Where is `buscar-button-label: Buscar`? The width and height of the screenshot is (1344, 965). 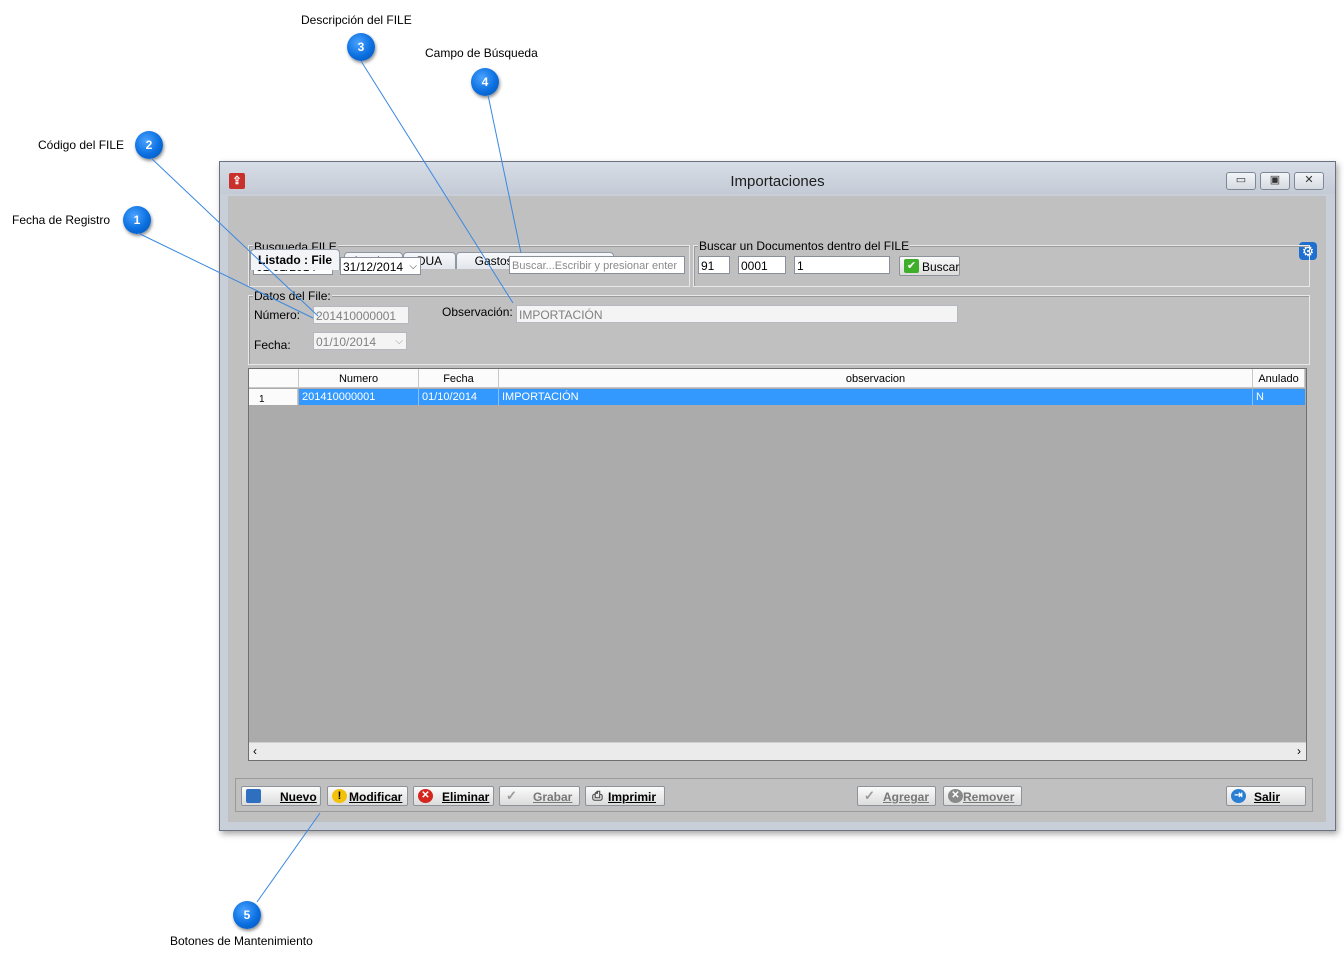
buscar-button-label: Buscar is located at coordinates (941, 267).